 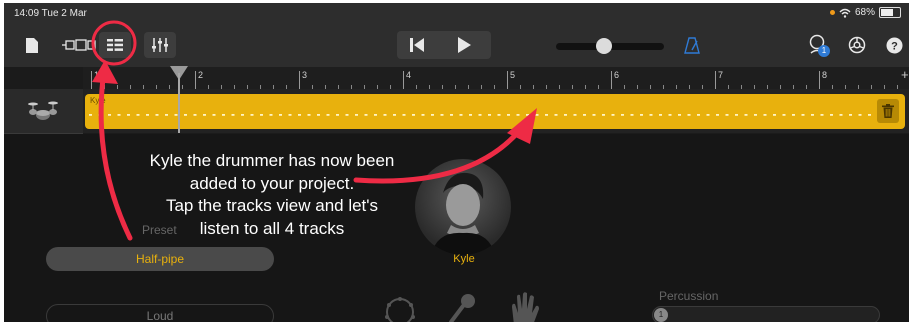 I want to click on volume-knob, so click(x=604, y=46).